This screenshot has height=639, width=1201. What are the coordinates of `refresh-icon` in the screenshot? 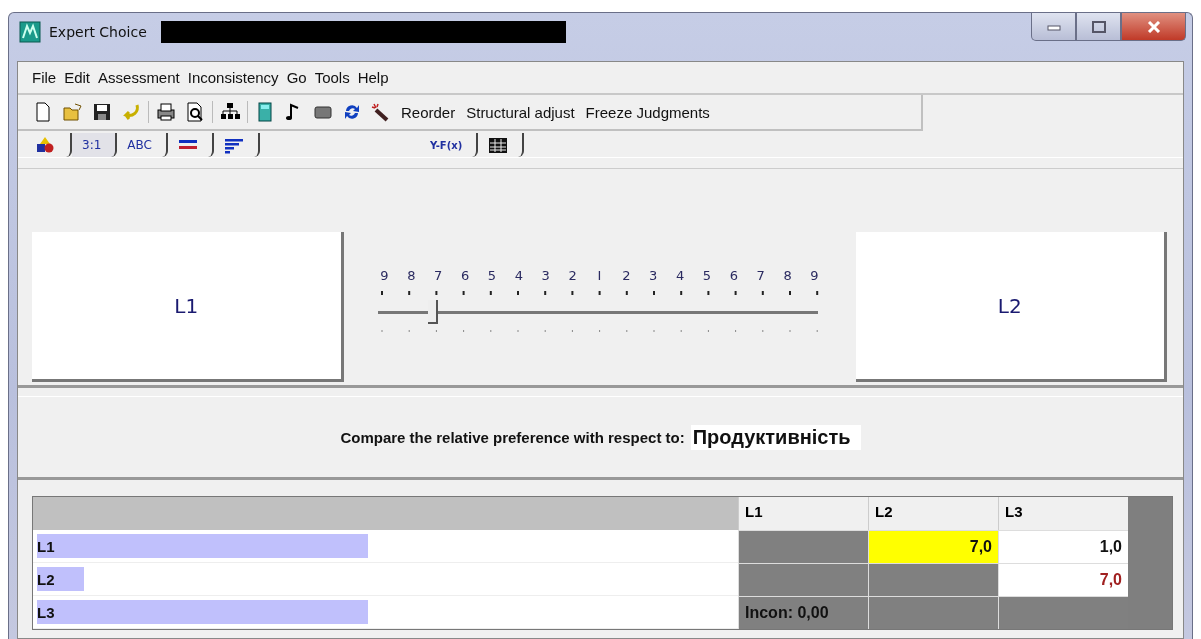 It's located at (352, 112).